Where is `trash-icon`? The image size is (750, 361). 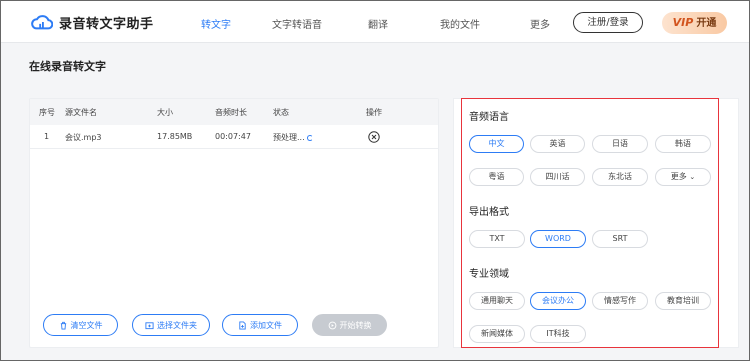
trash-icon is located at coordinates (63, 325).